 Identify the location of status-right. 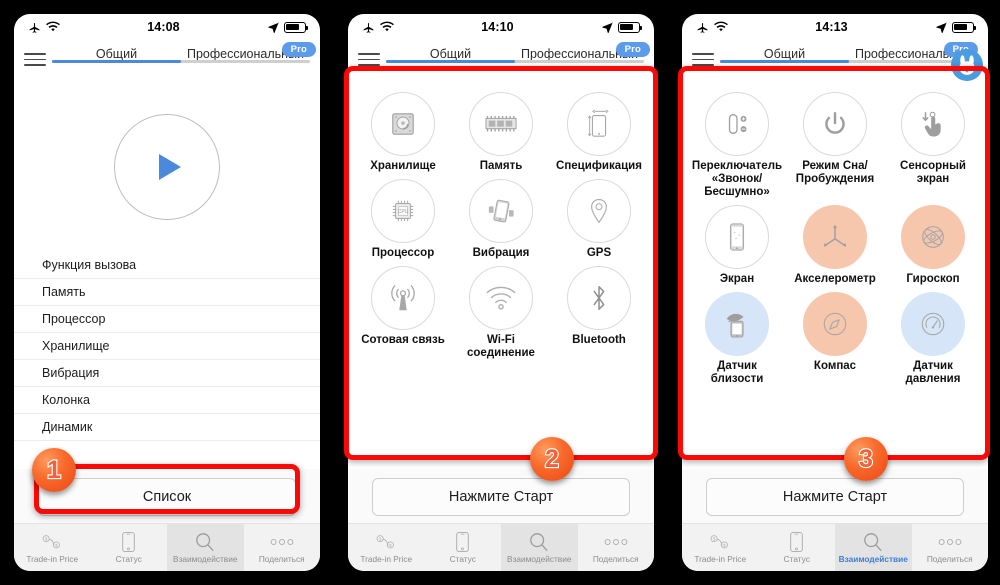
(288, 27).